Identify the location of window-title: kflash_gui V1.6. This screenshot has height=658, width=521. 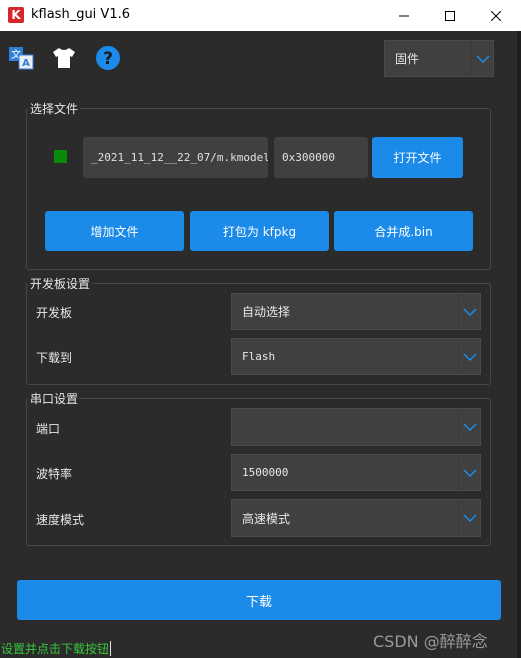
(80, 14).